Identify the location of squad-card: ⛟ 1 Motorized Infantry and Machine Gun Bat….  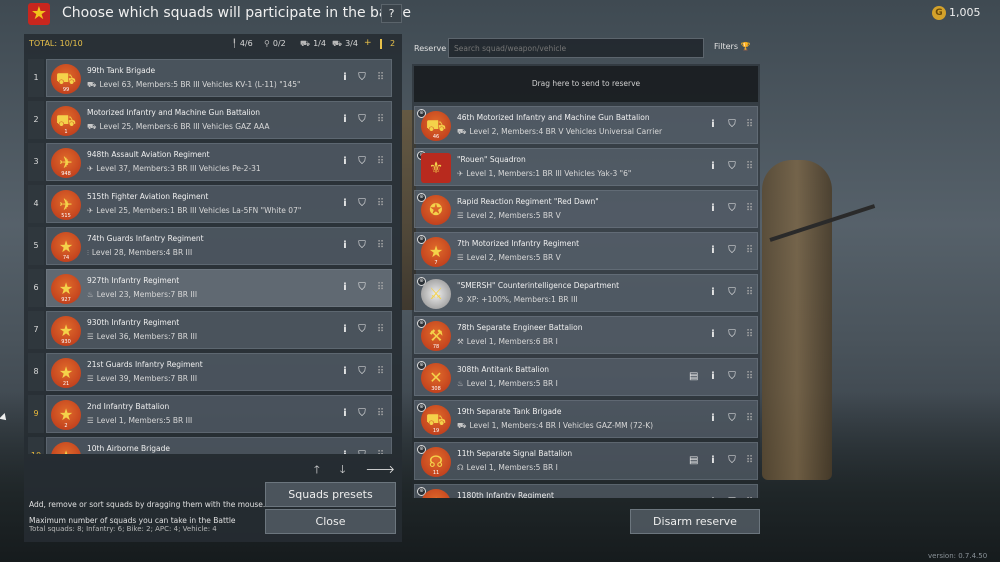
(219, 120).